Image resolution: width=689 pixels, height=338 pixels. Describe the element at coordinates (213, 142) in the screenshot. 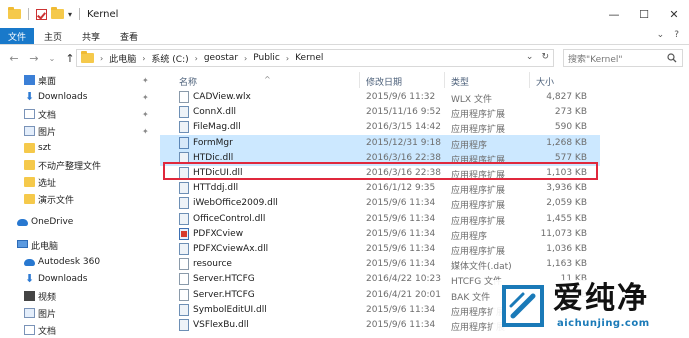

I see `file-name: FormMgr` at that location.